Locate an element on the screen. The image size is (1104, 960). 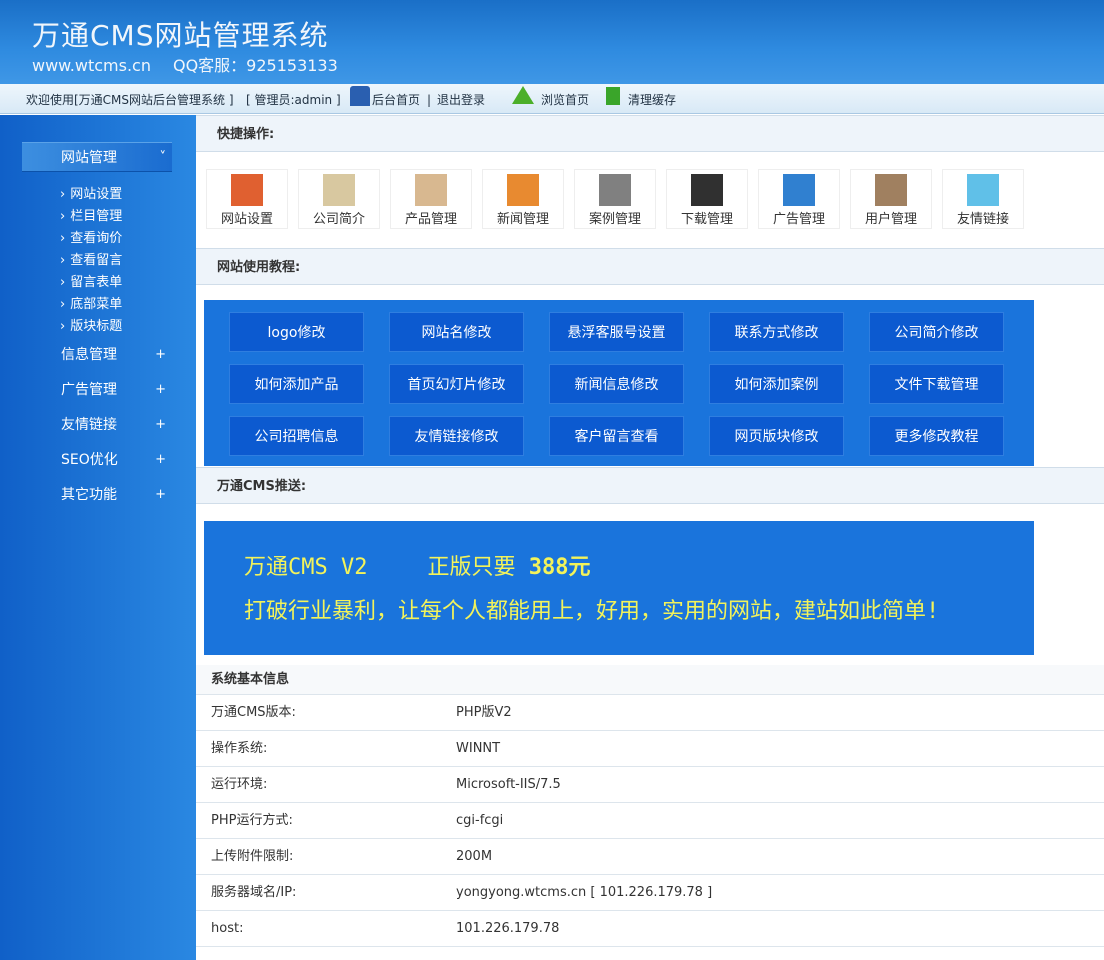
header: 万通CMS网站管理系统 www.wtcms.cn QQ客服：925153133 is located at coordinates (552, 42).